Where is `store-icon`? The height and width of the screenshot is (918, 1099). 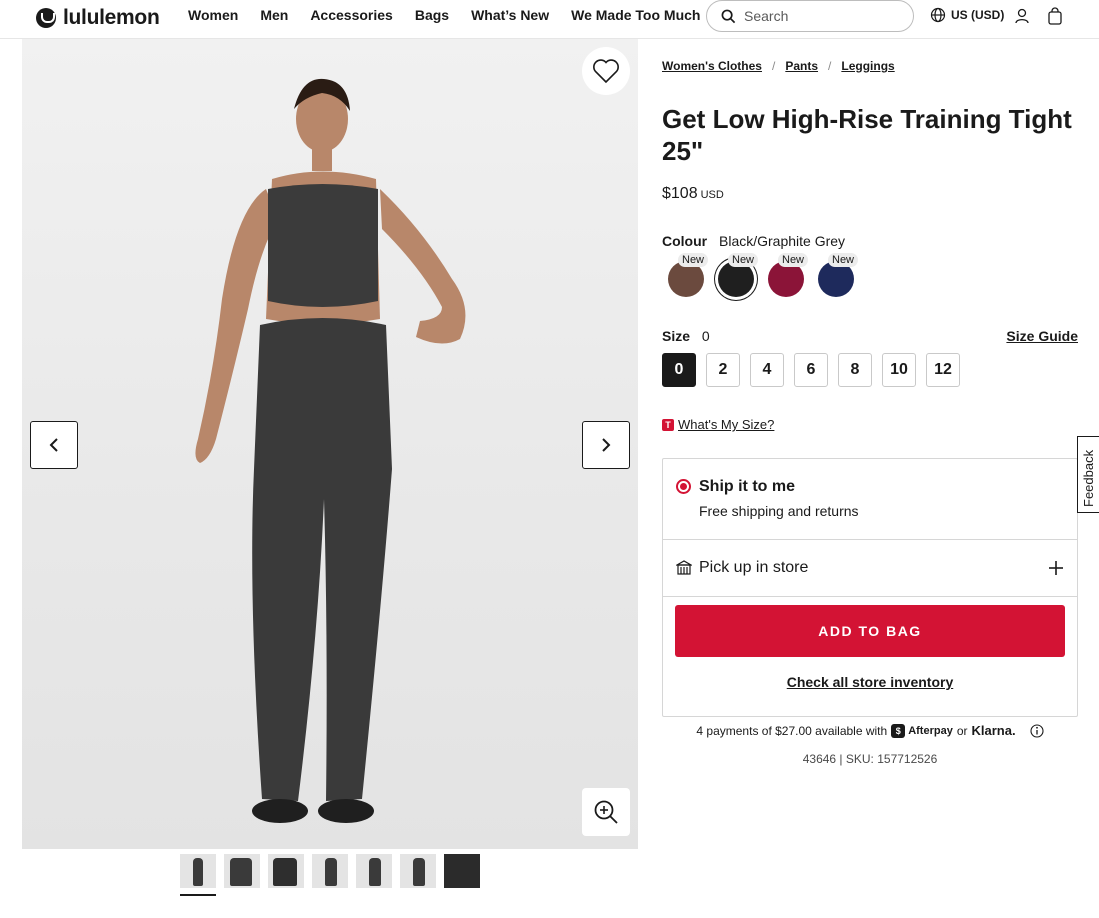
store-icon is located at coordinates (684, 567).